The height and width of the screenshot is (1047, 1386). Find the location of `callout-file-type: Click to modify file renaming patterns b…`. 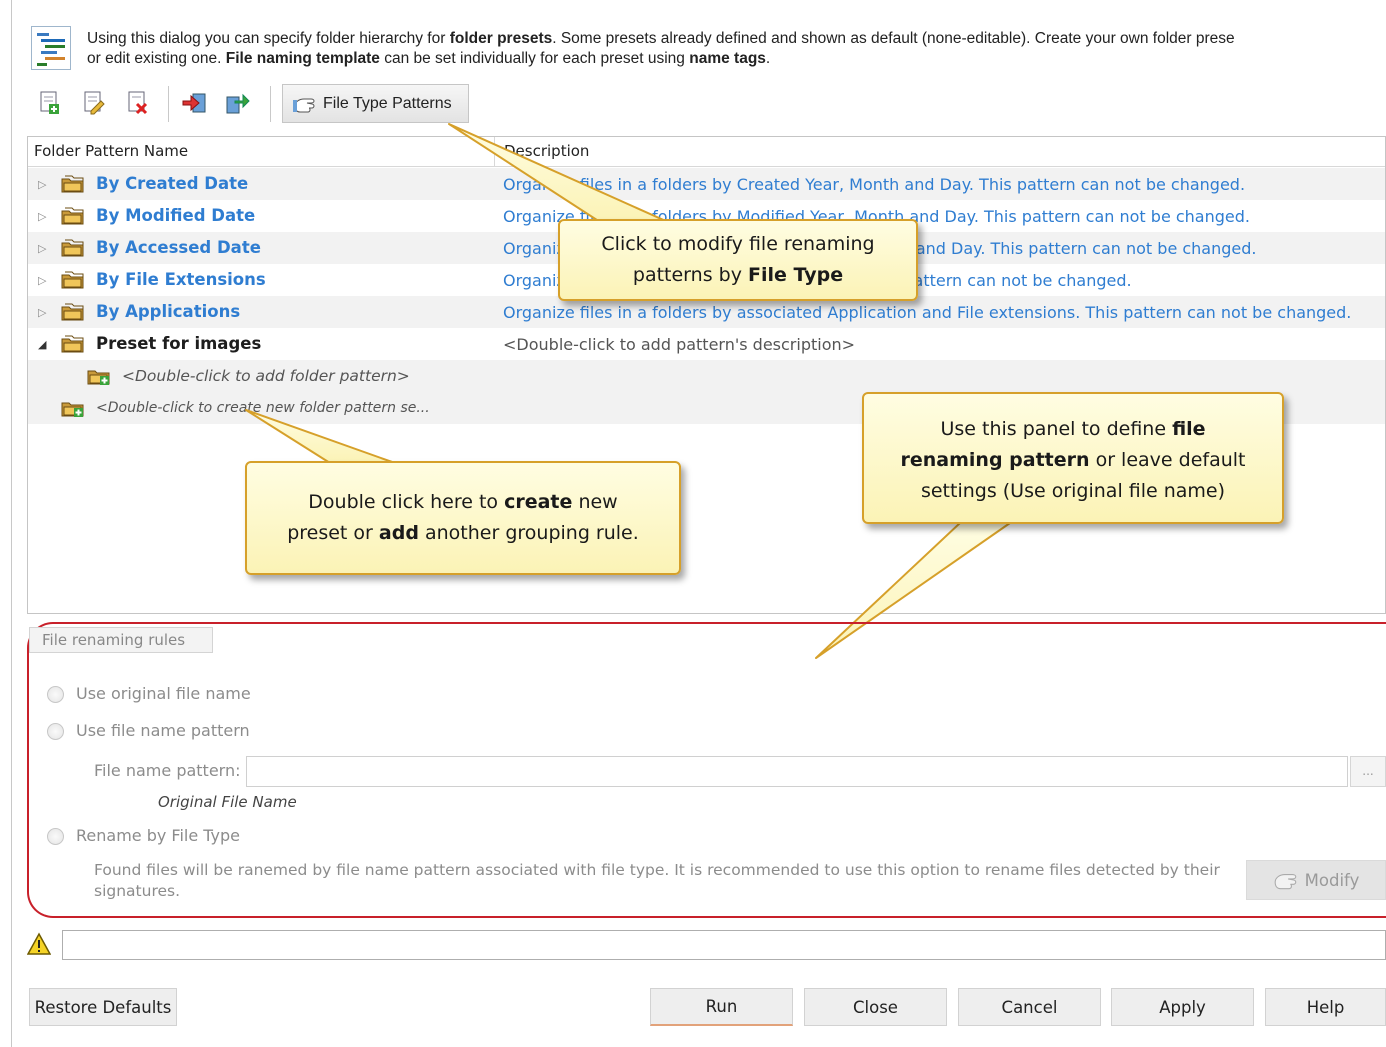

callout-file-type: Click to modify file renaming patterns b… is located at coordinates (738, 260).